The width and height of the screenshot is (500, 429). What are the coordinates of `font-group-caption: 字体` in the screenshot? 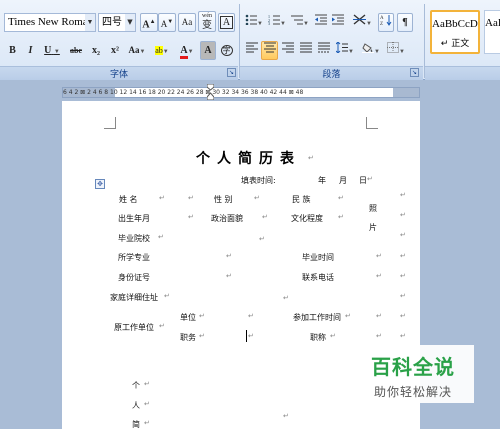 It's located at (119, 73).